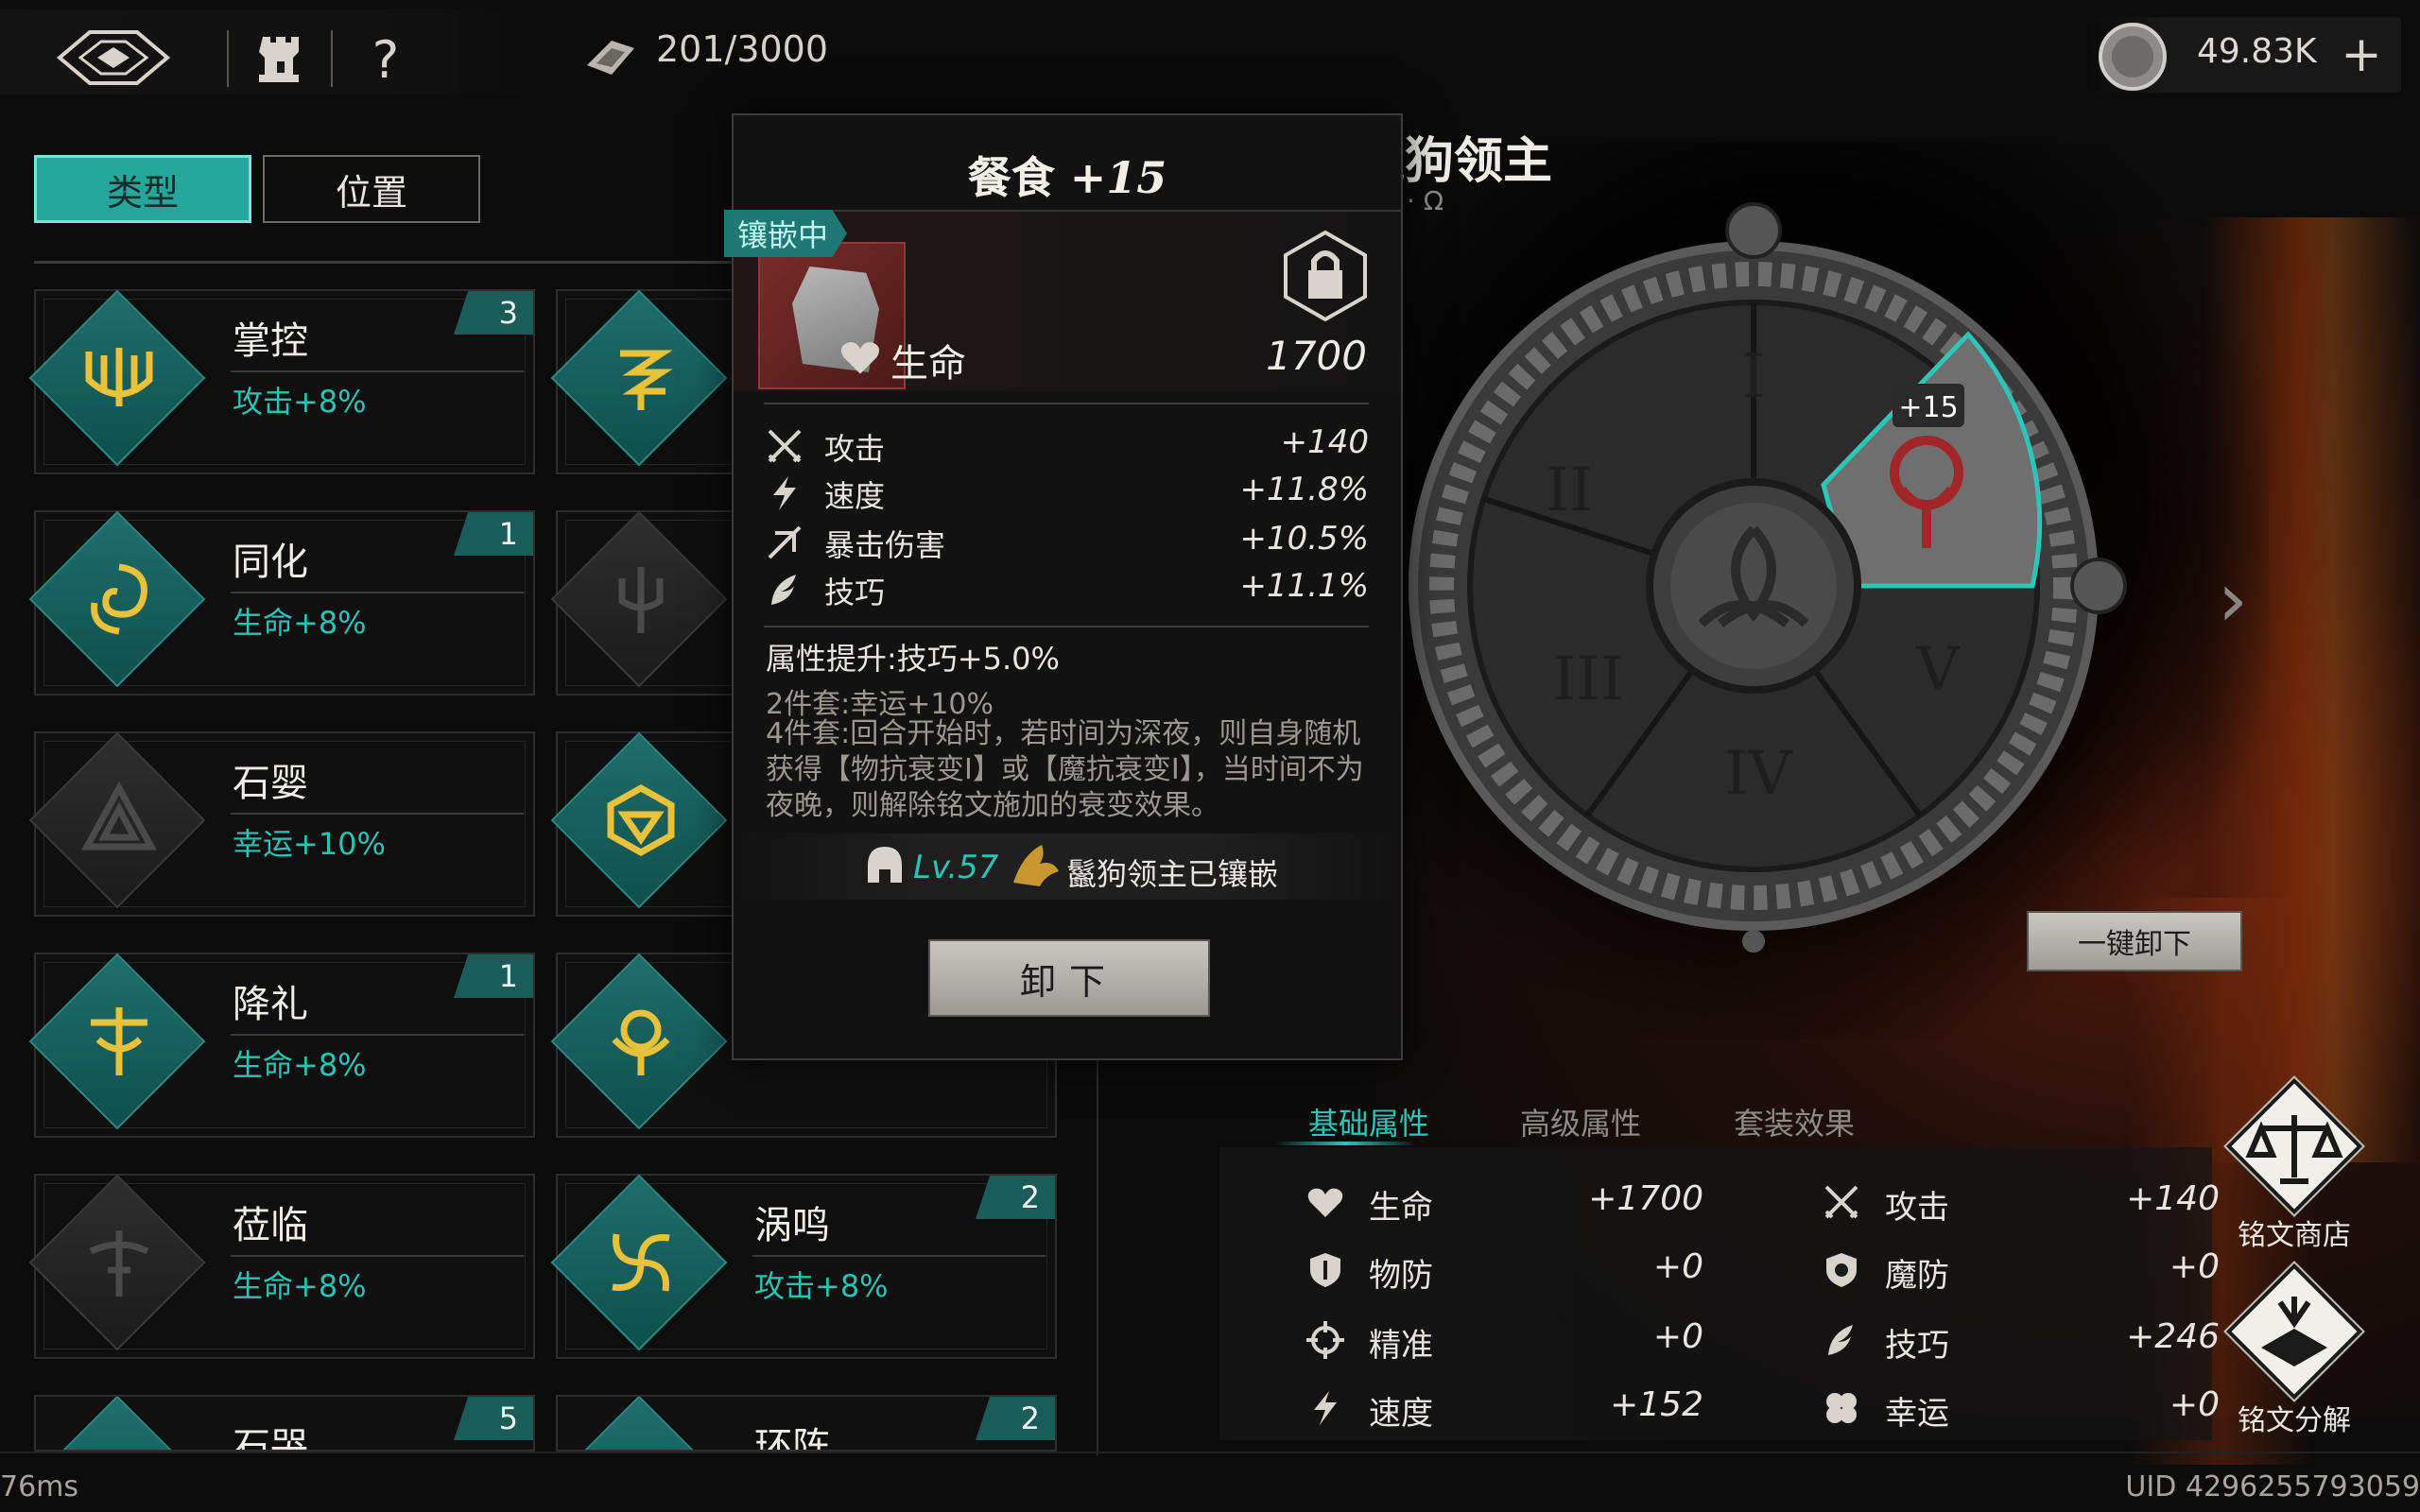 The image size is (2420, 1512). I want to click on rune-name: 莅临, so click(270, 1225).